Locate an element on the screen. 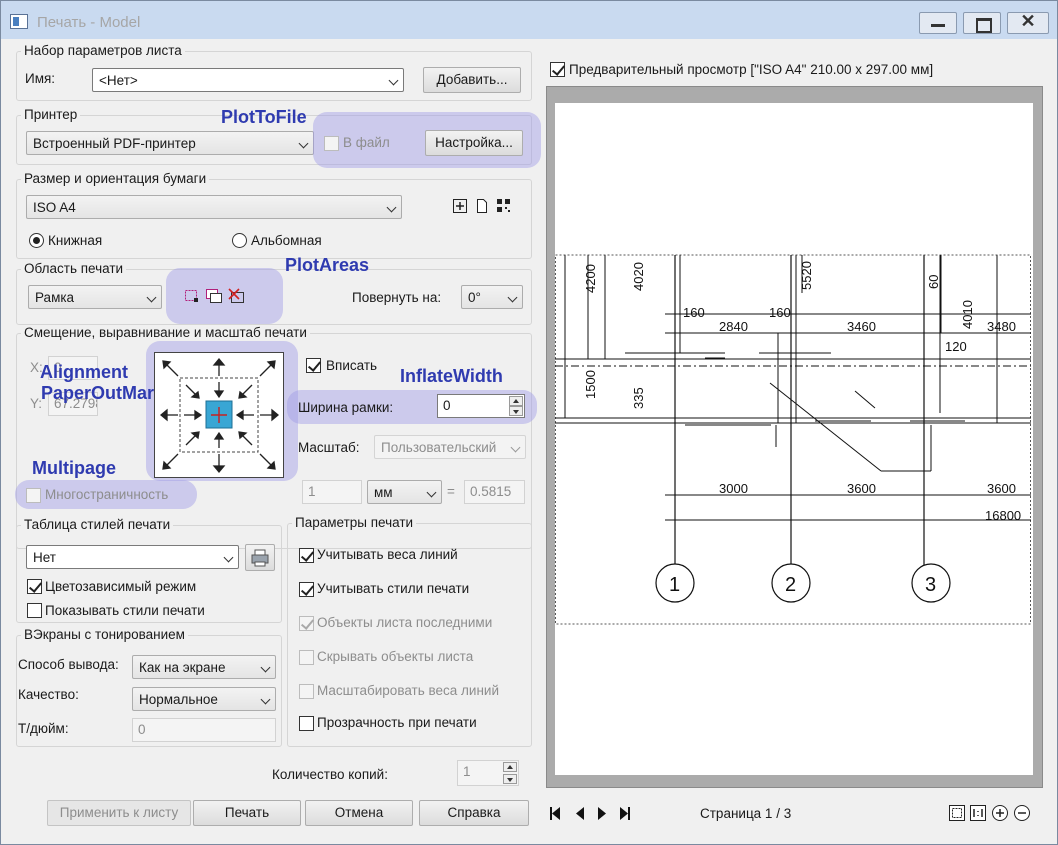 The image size is (1058, 845). show-styles-checkbox is located at coordinates (34, 610).